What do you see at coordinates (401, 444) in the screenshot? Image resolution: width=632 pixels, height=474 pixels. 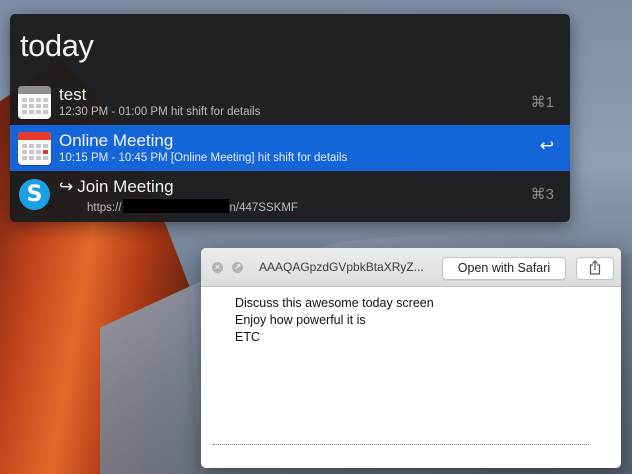 I see `dotted-divider` at bounding box center [401, 444].